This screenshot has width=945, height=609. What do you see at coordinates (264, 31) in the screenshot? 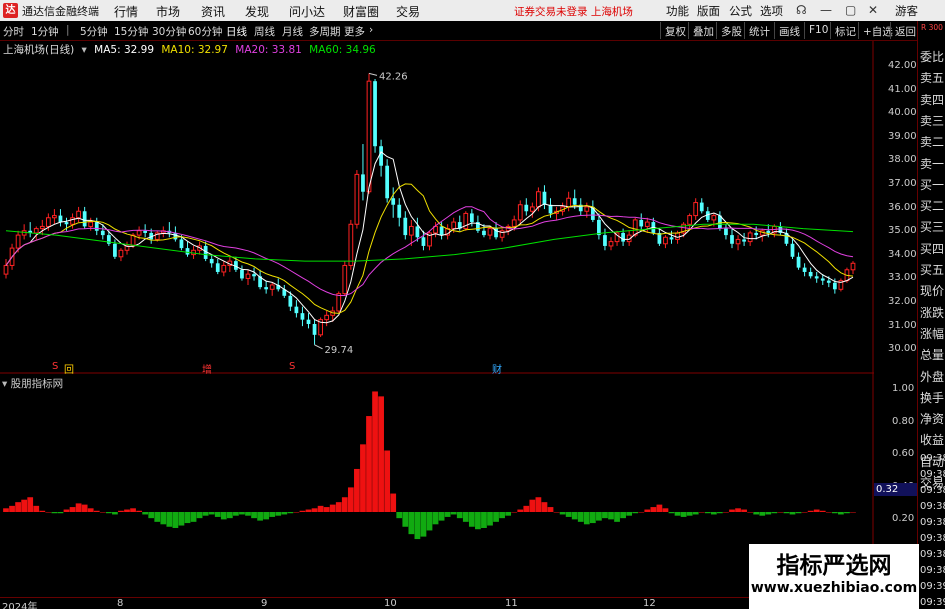
I see `period-weekly: 周线` at bounding box center [264, 31].